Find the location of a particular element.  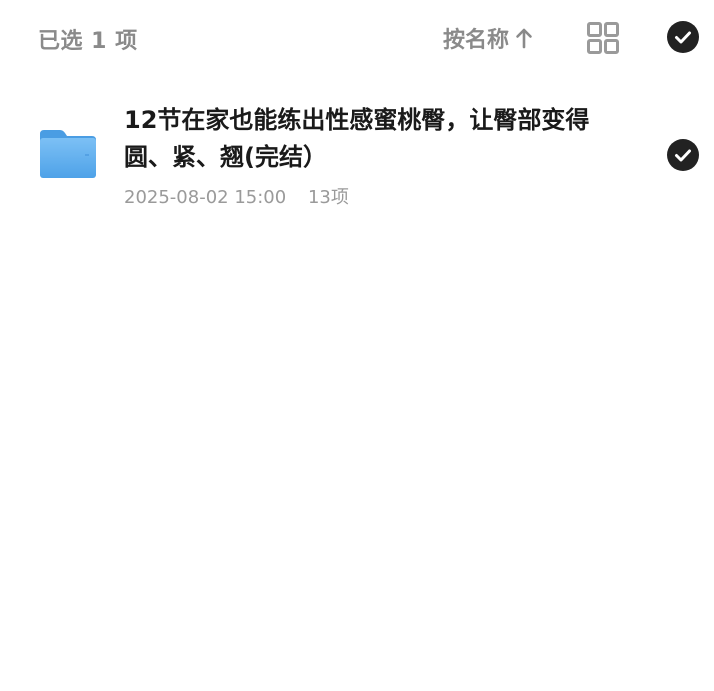

arrow-up-icon is located at coordinates (524, 38).